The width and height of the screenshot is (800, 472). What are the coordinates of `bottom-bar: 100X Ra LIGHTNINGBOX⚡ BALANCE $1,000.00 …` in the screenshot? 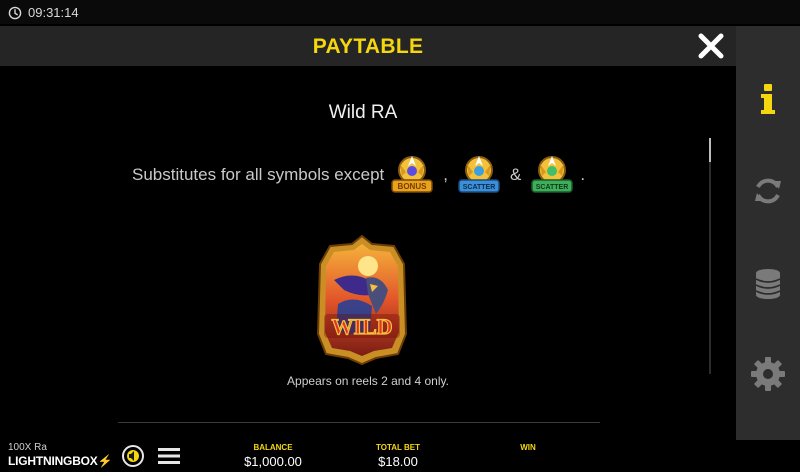 It's located at (400, 456).